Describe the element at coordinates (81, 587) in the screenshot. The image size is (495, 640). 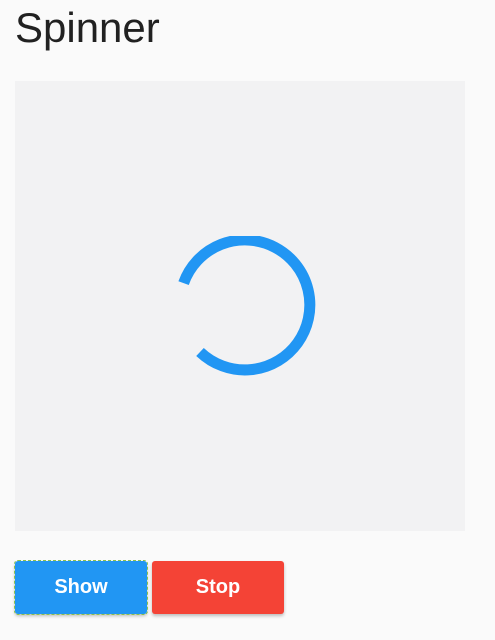
I see `show-button: Show` at that location.